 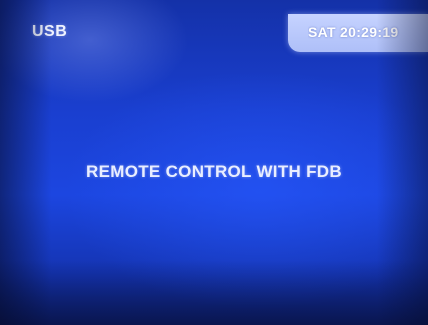 What do you see at coordinates (214, 171) in the screenshot?
I see `status-message: REMOTE CONTROL WITH FDB` at bounding box center [214, 171].